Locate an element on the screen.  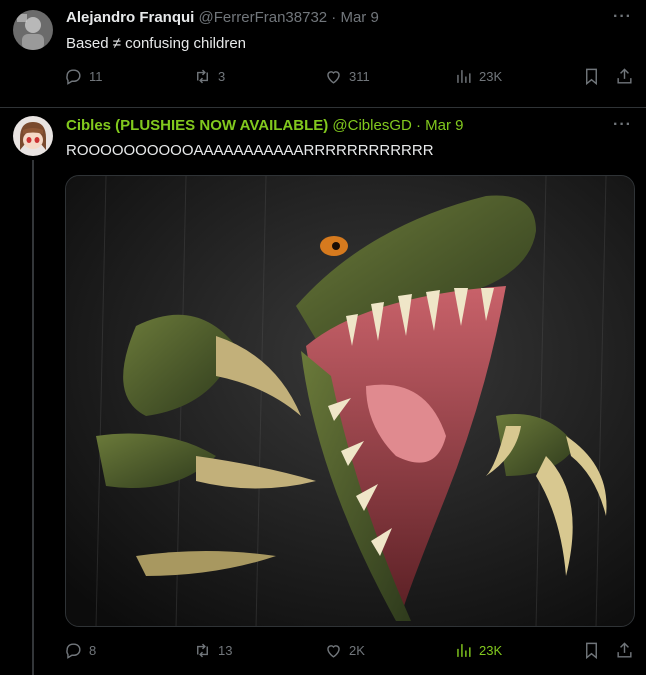
display-name: Cibles (PLUSHIES NOW AVAILABLE) is located at coordinates (197, 125).